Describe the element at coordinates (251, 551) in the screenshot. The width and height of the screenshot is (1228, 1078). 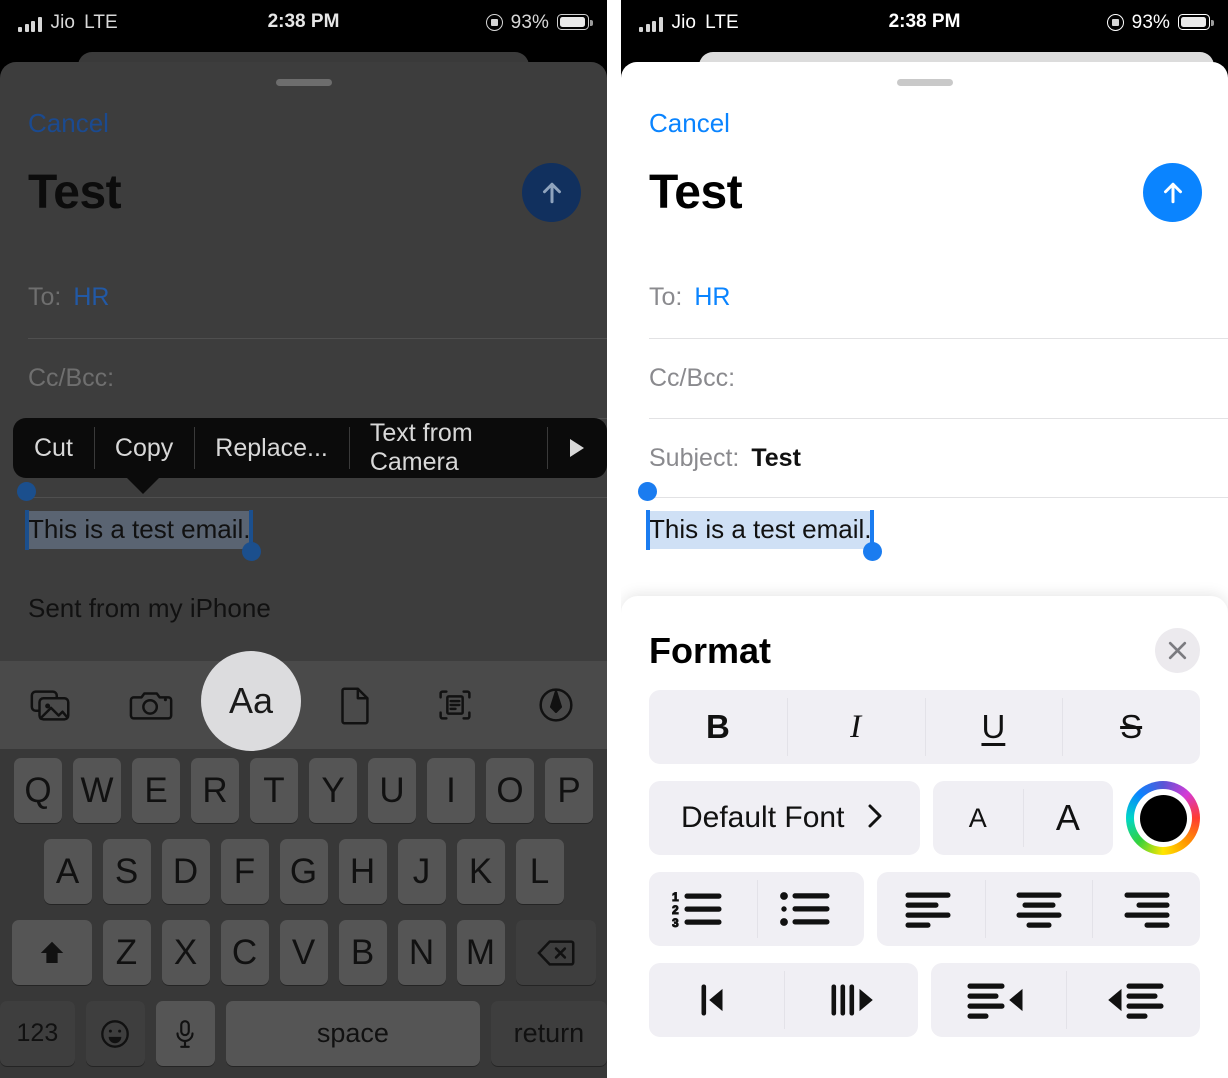
I see `selection-end-handle-left` at that location.